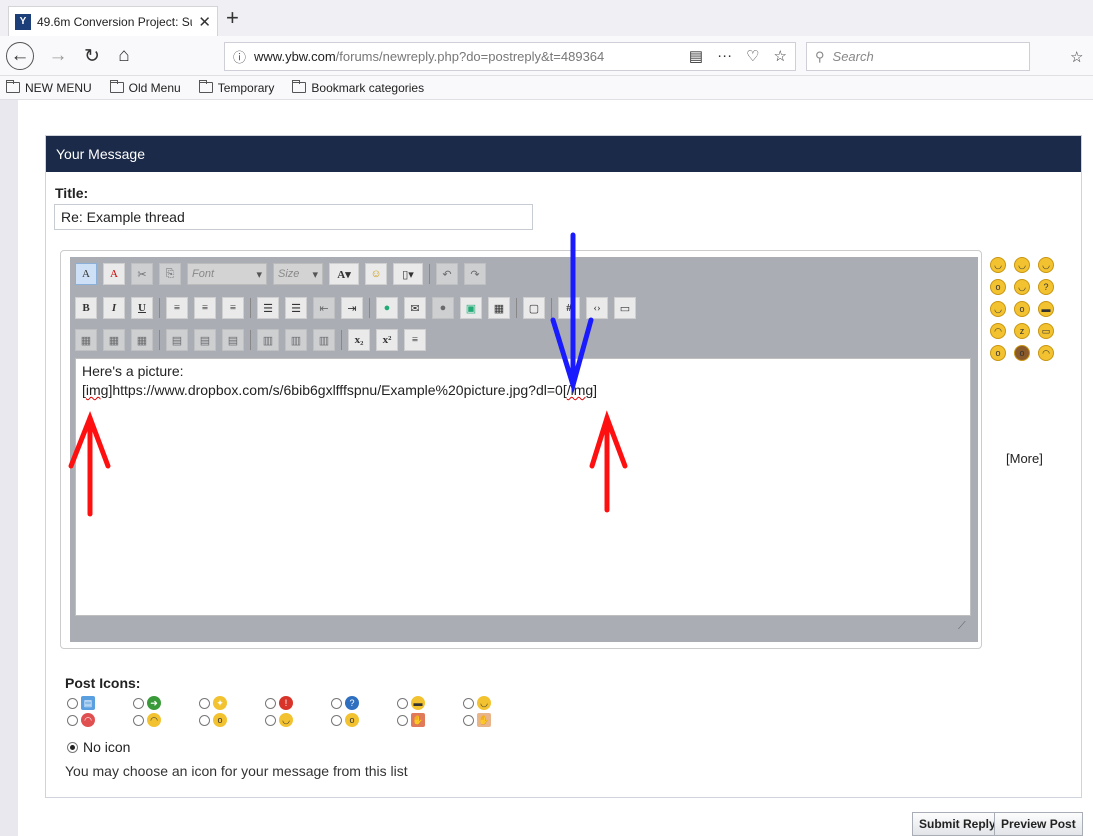 This screenshot has height=836, width=1093. What do you see at coordinates (608, 461) in the screenshot?
I see `red-up-arrow-right` at bounding box center [608, 461].